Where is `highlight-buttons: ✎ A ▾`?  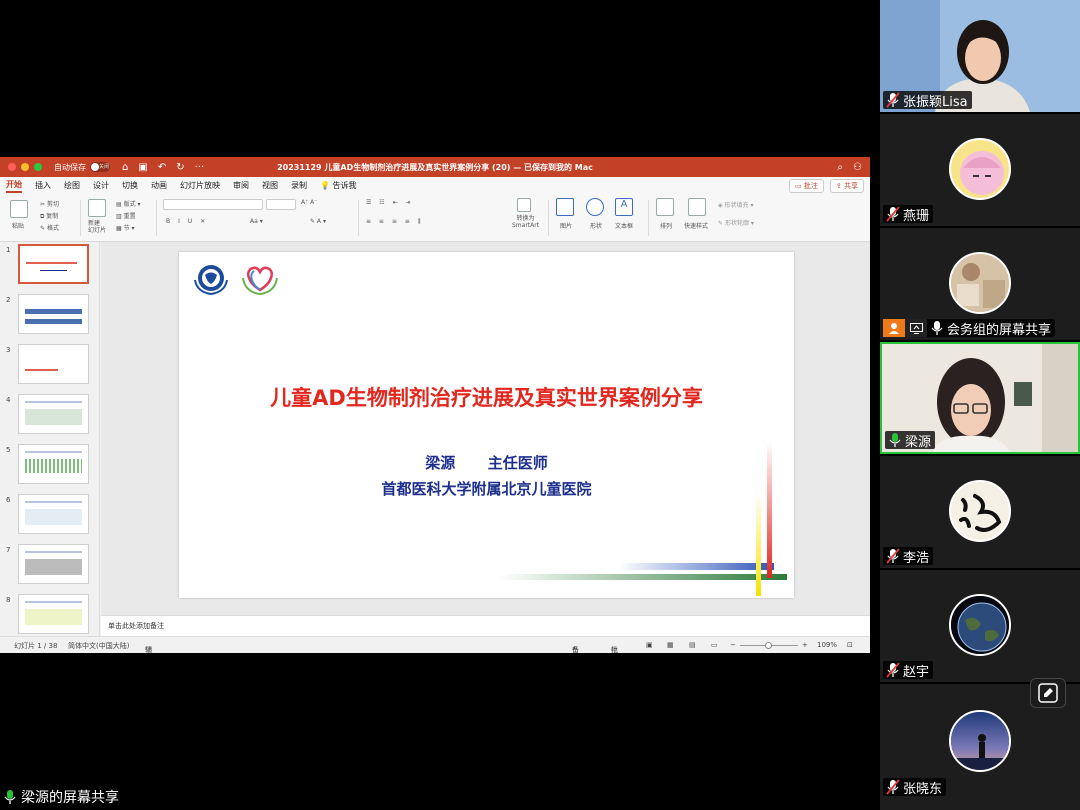 highlight-buttons: ✎ A ▾ is located at coordinates (318, 221).